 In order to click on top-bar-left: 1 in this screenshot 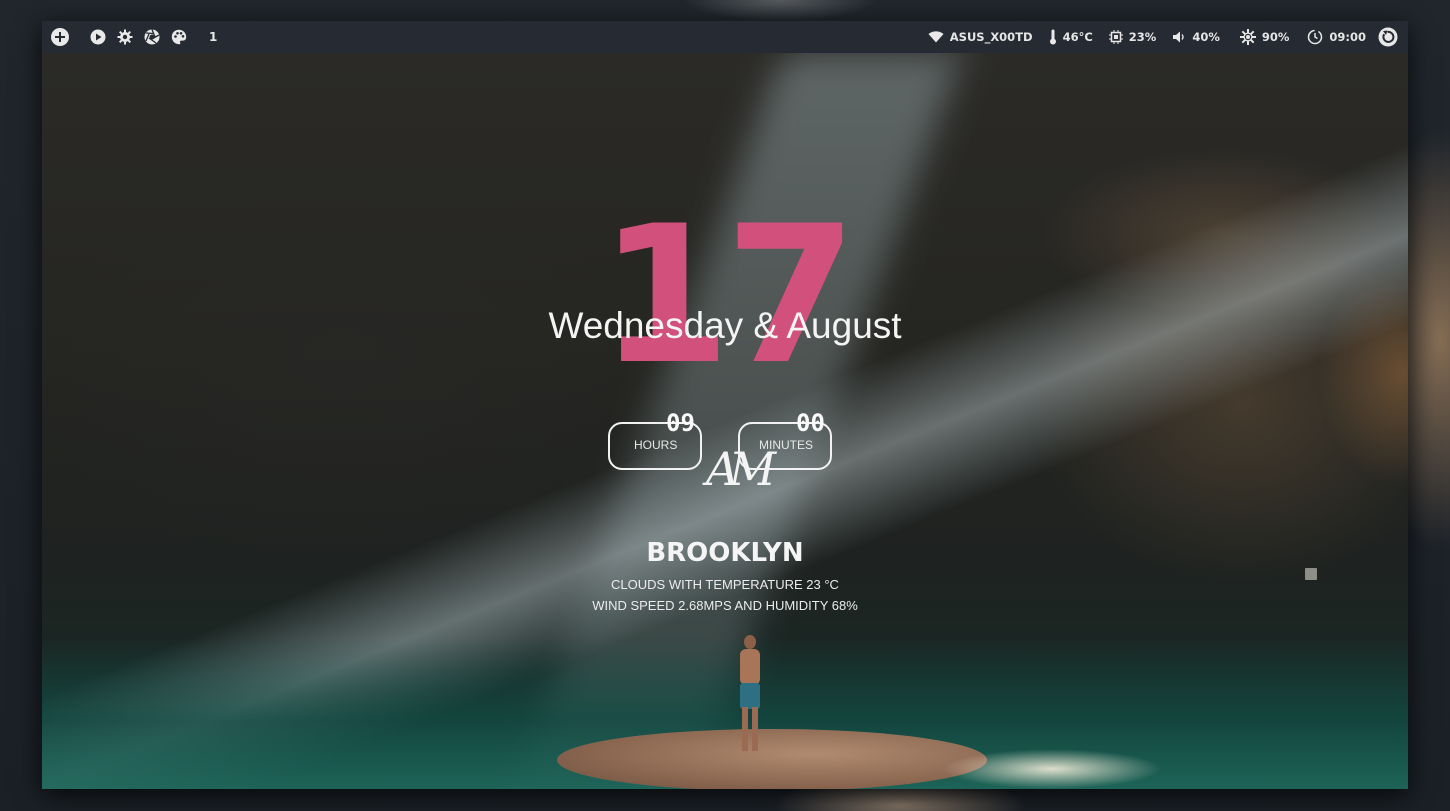, I will do `click(133, 37)`.